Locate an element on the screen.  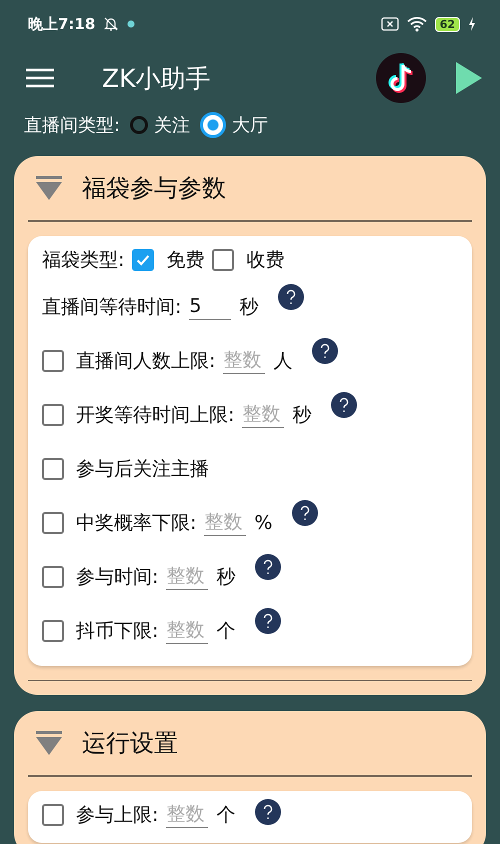
field-label: 直播间人数上限: is located at coordinates (146, 361).